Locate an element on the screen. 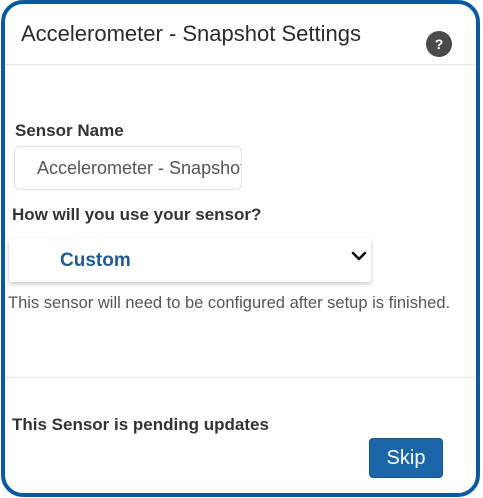 The height and width of the screenshot is (498, 483). sensor-name-label: Sensor Name is located at coordinates (69, 130).